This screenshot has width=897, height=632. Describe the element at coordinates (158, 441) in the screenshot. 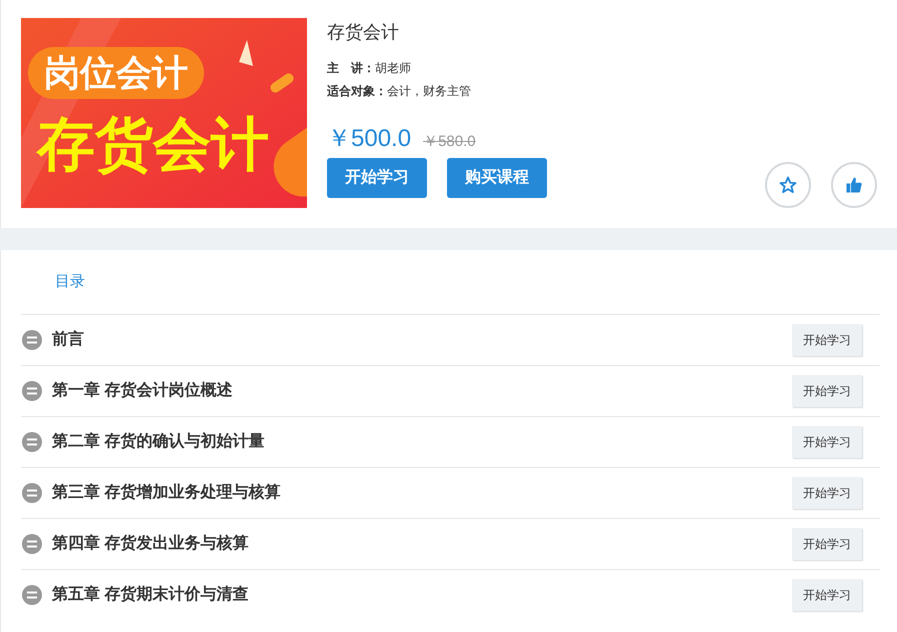

I see `chapter-title: 第二章 存货的确认与初始计量` at that location.